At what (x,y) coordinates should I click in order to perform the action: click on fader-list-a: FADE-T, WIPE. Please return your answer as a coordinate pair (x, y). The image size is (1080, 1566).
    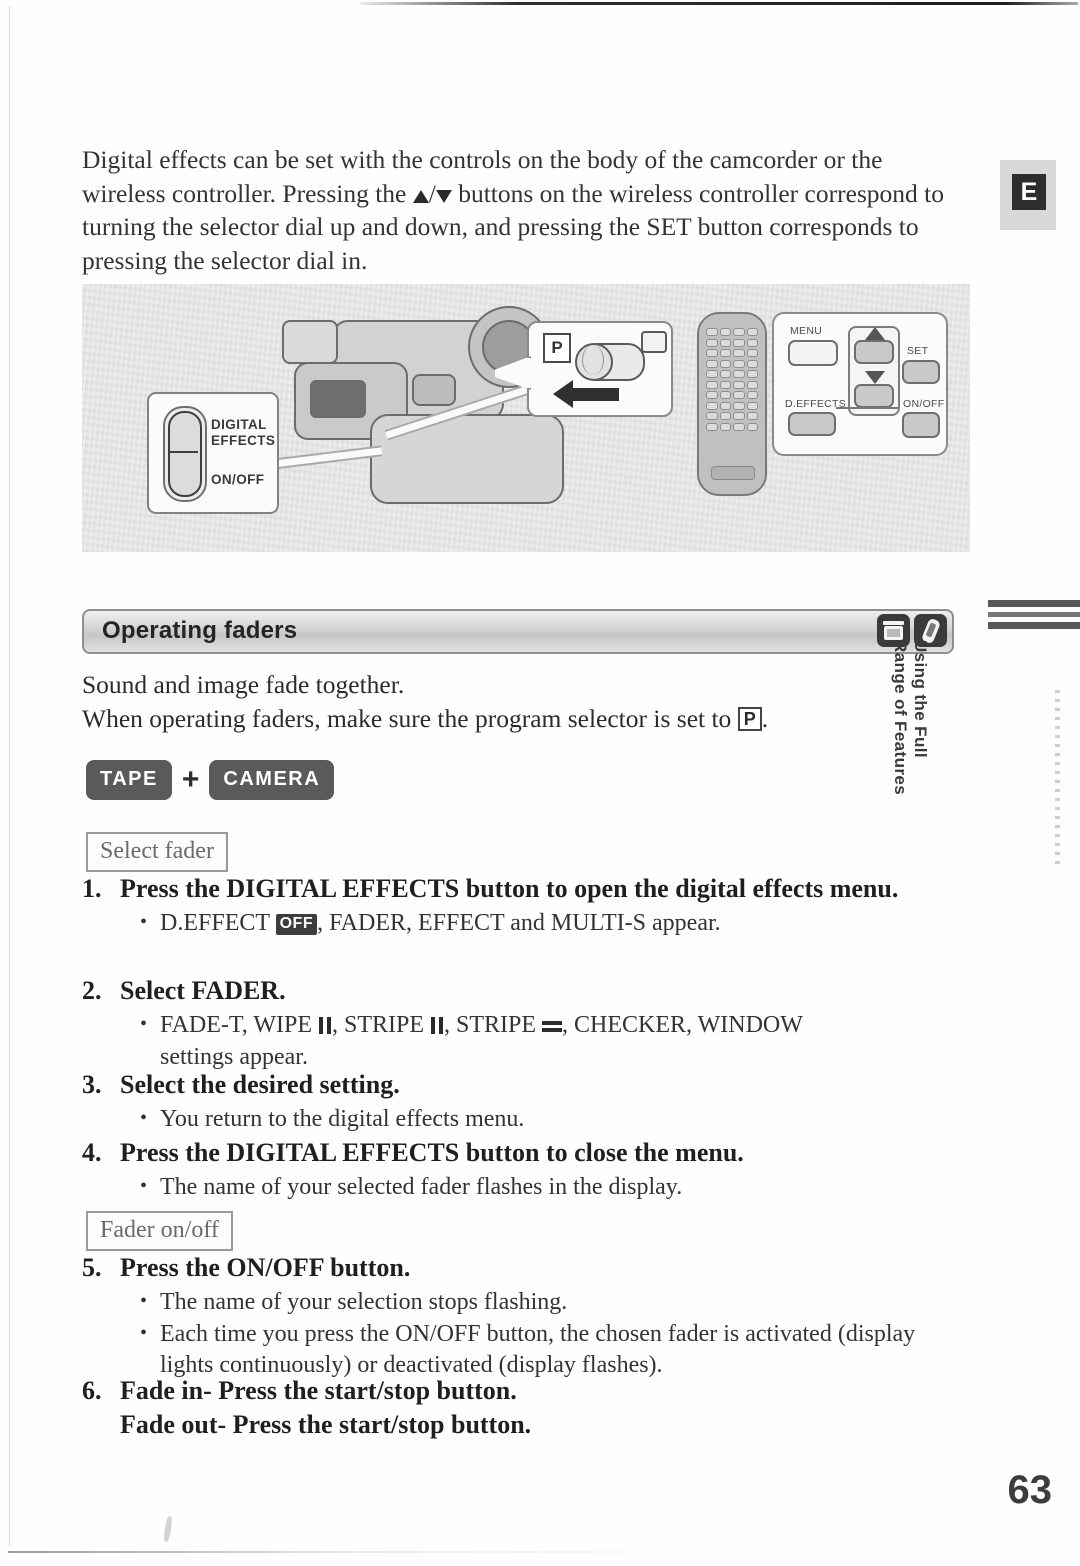
    Looking at the image, I should click on (236, 1025).